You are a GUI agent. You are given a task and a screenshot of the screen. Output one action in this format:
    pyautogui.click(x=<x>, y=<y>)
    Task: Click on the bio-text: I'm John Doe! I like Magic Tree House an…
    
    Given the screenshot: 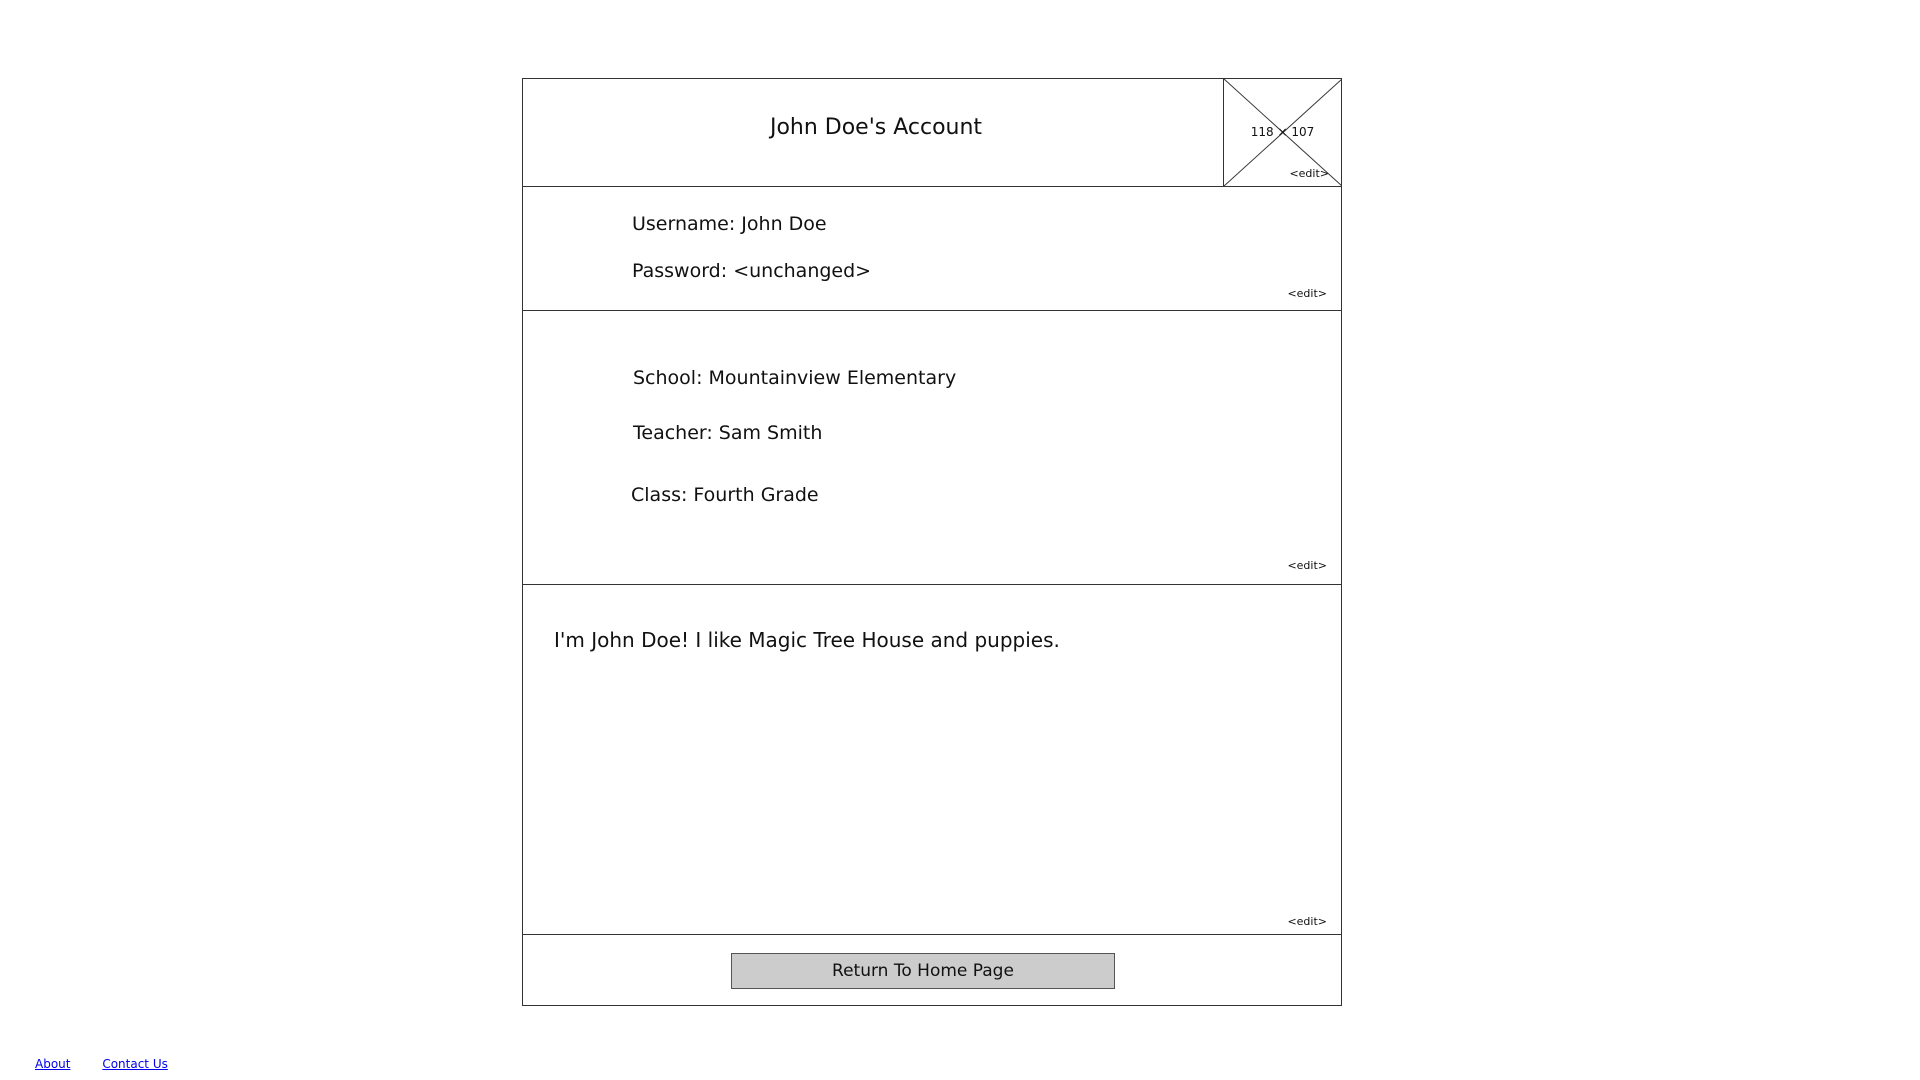 What is the action you would take?
    pyautogui.click(x=807, y=640)
    